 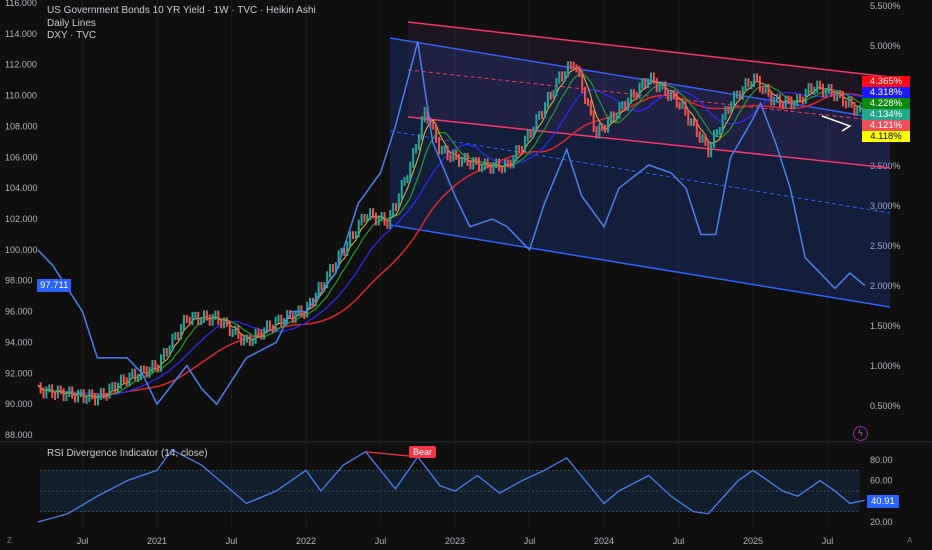 I want to click on lightning-icon: ϟ, so click(x=860, y=433).